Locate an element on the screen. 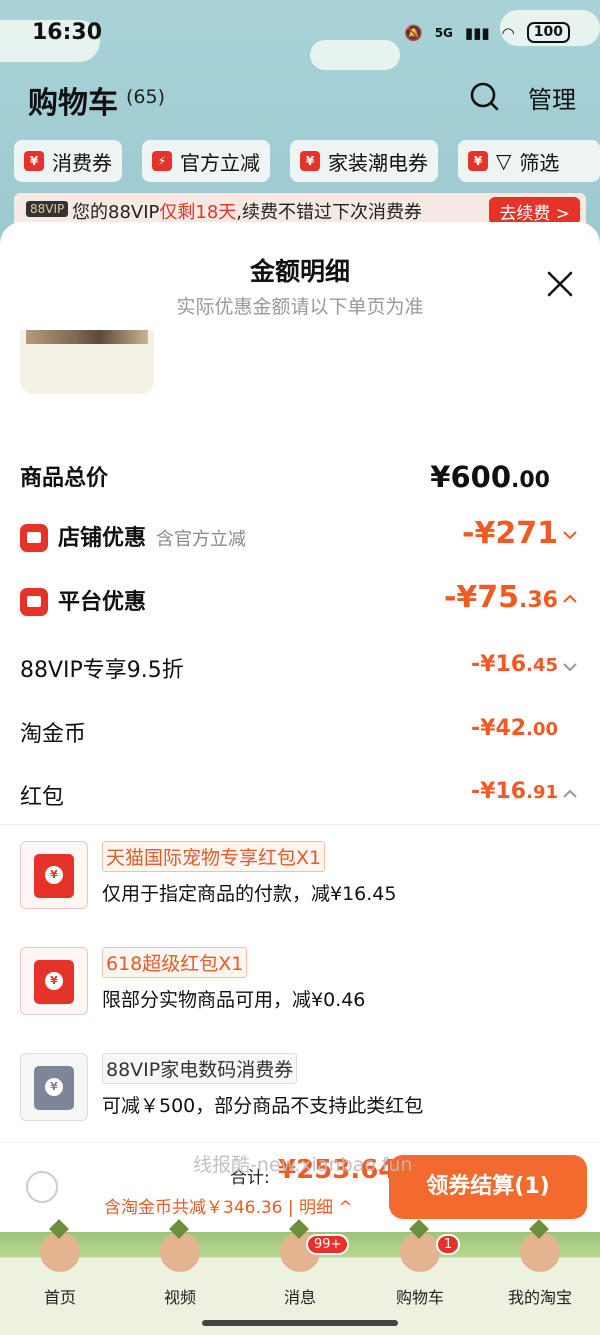 The width and height of the screenshot is (600, 1335). coin-amount-decimal: .00 is located at coordinates (542, 729).